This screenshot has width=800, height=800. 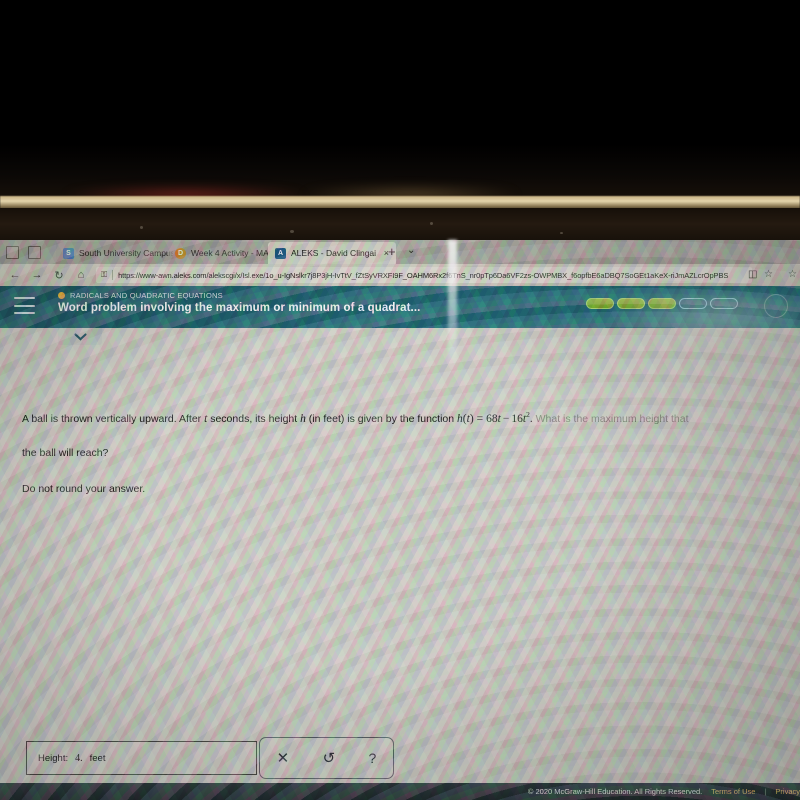 I want to click on privacy-link: Privacy, so click(x=787, y=791).